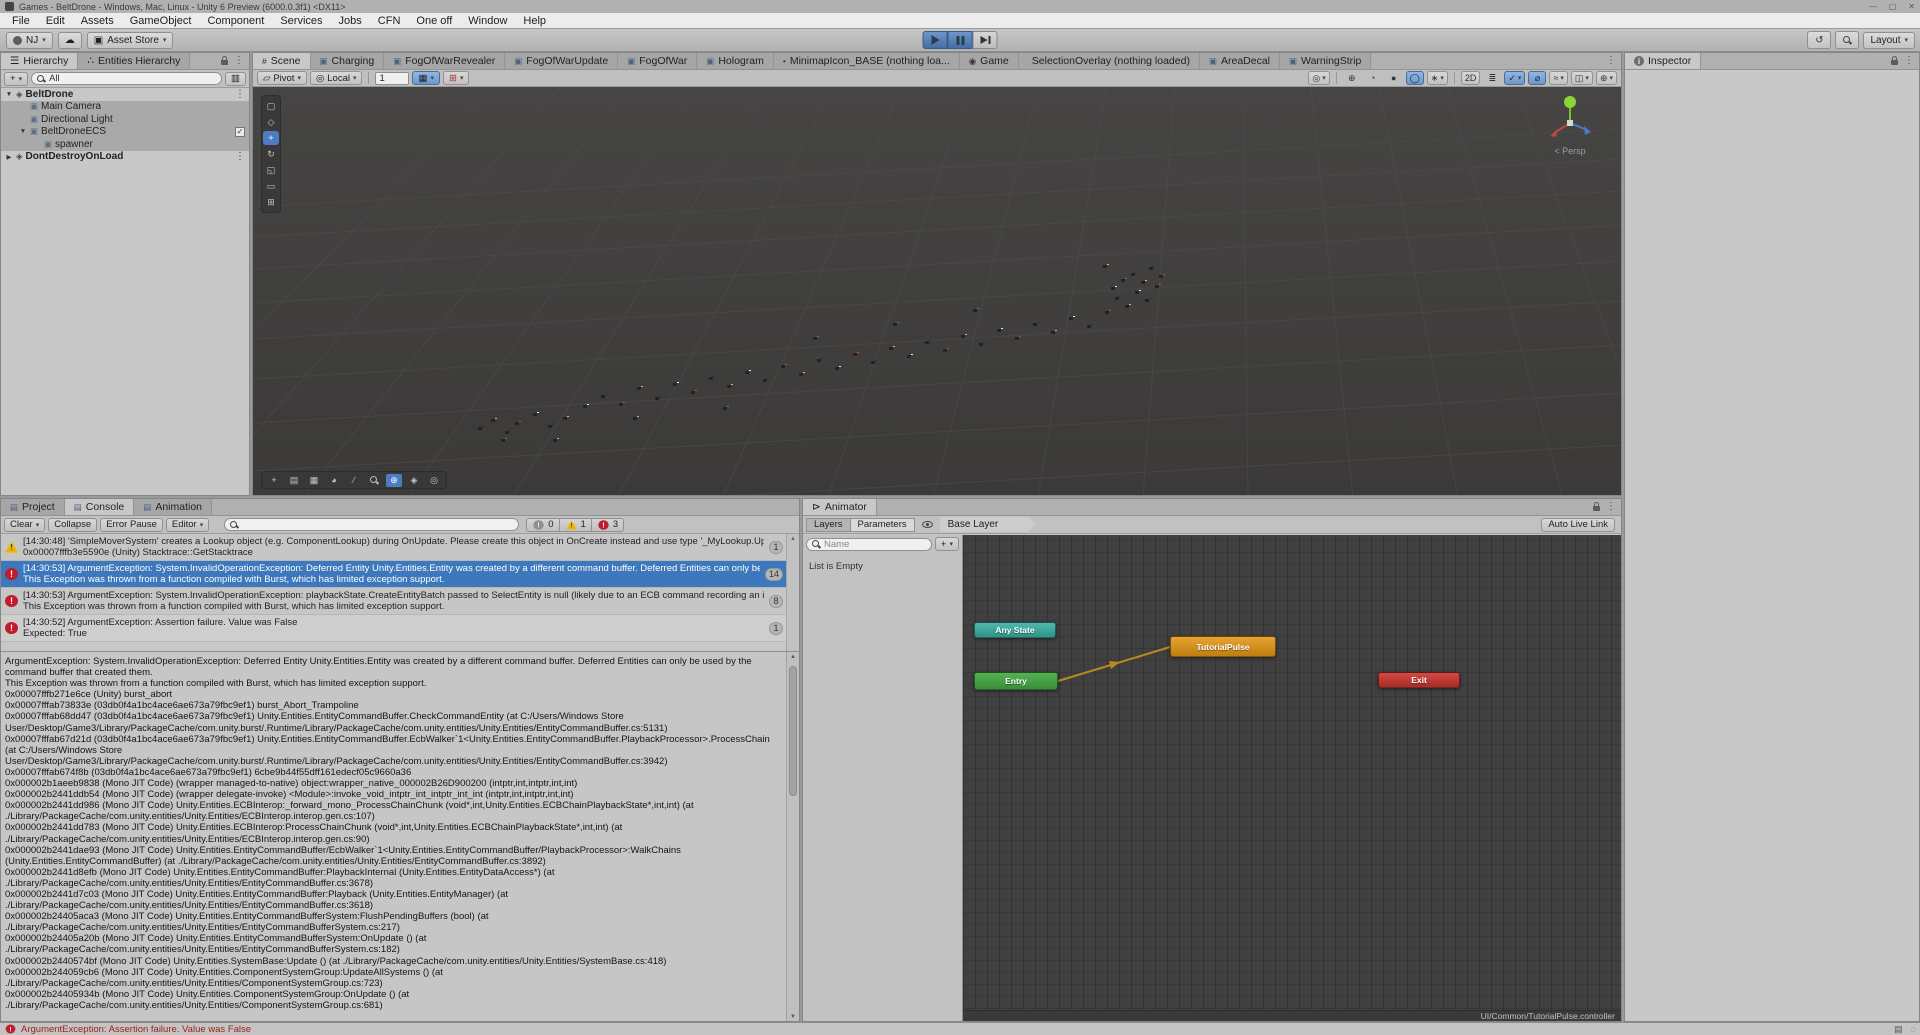 Image resolution: width=1920 pixels, height=1035 pixels. I want to click on scene-view-tab: WarningStrip, so click(1326, 61).